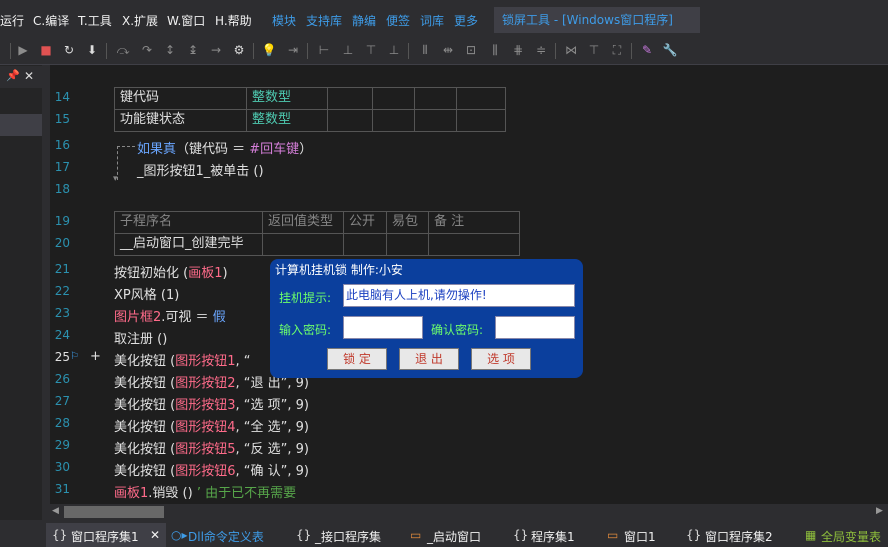 The height and width of the screenshot is (547, 888). What do you see at coordinates (170, 50) in the screenshot?
I see `step-out-icon: ↕` at bounding box center [170, 50].